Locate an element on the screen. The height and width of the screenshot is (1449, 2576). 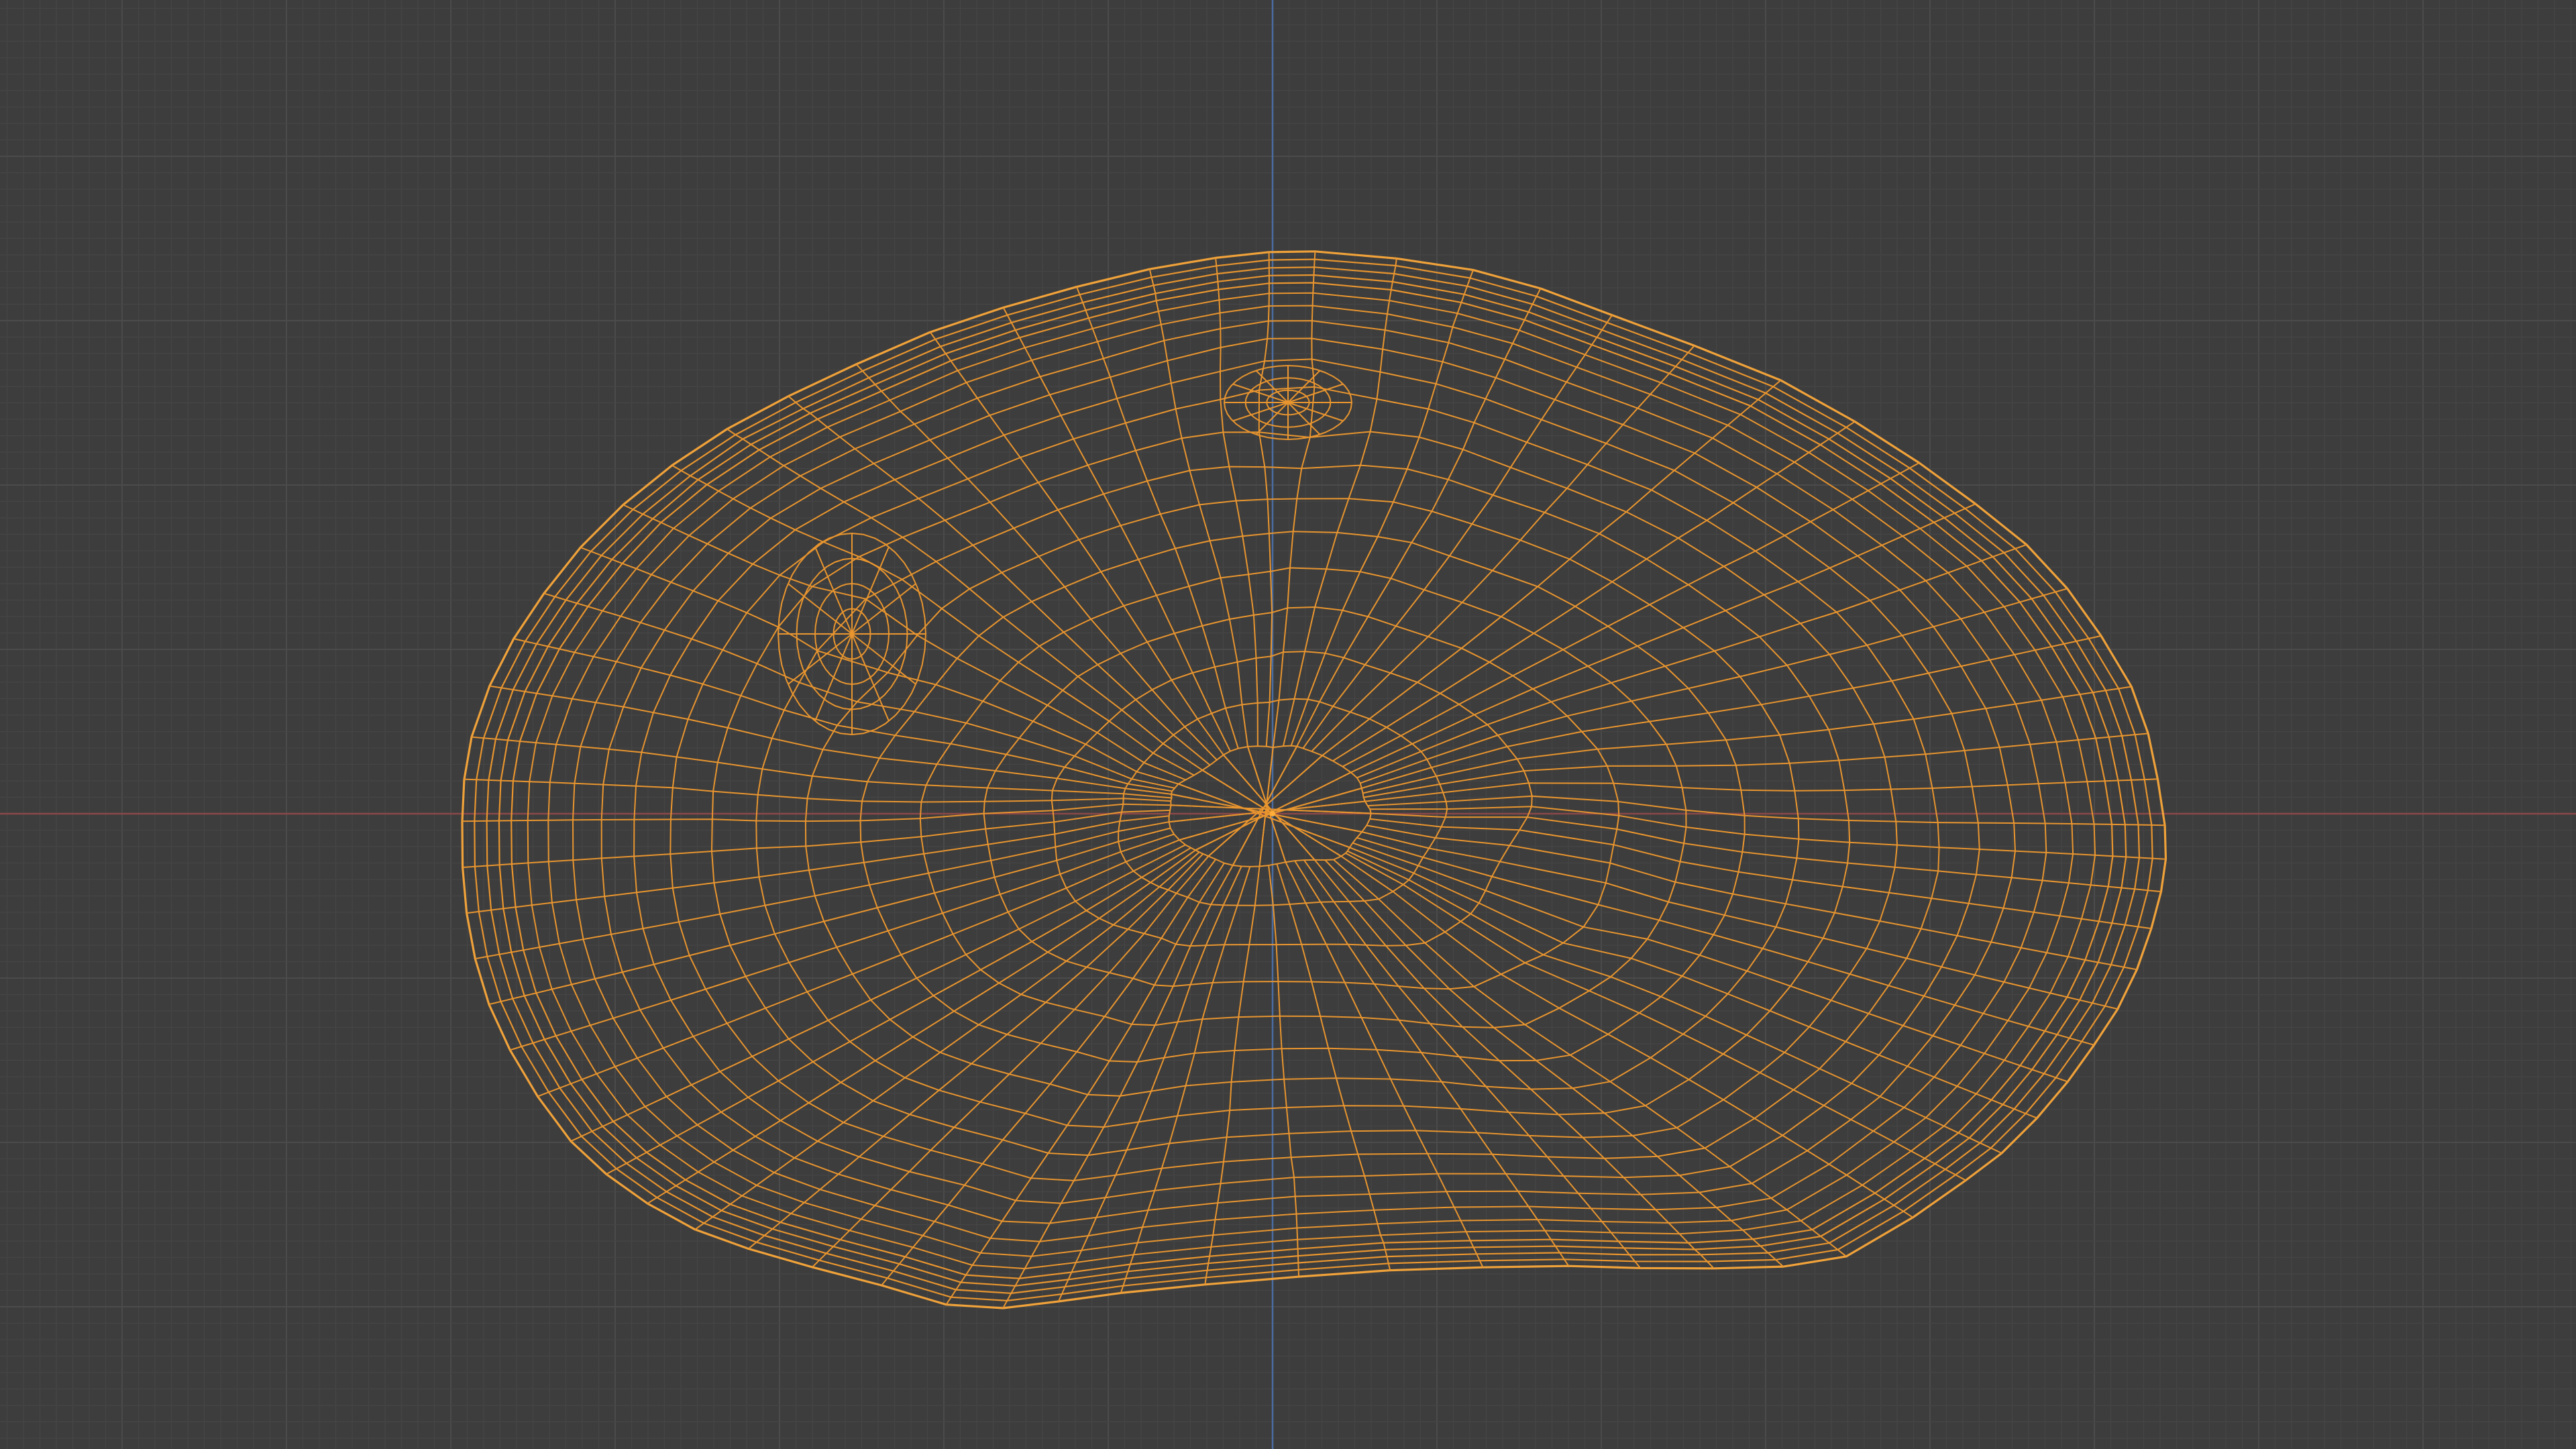
object-origin-point is located at coordinates (1272, 813).